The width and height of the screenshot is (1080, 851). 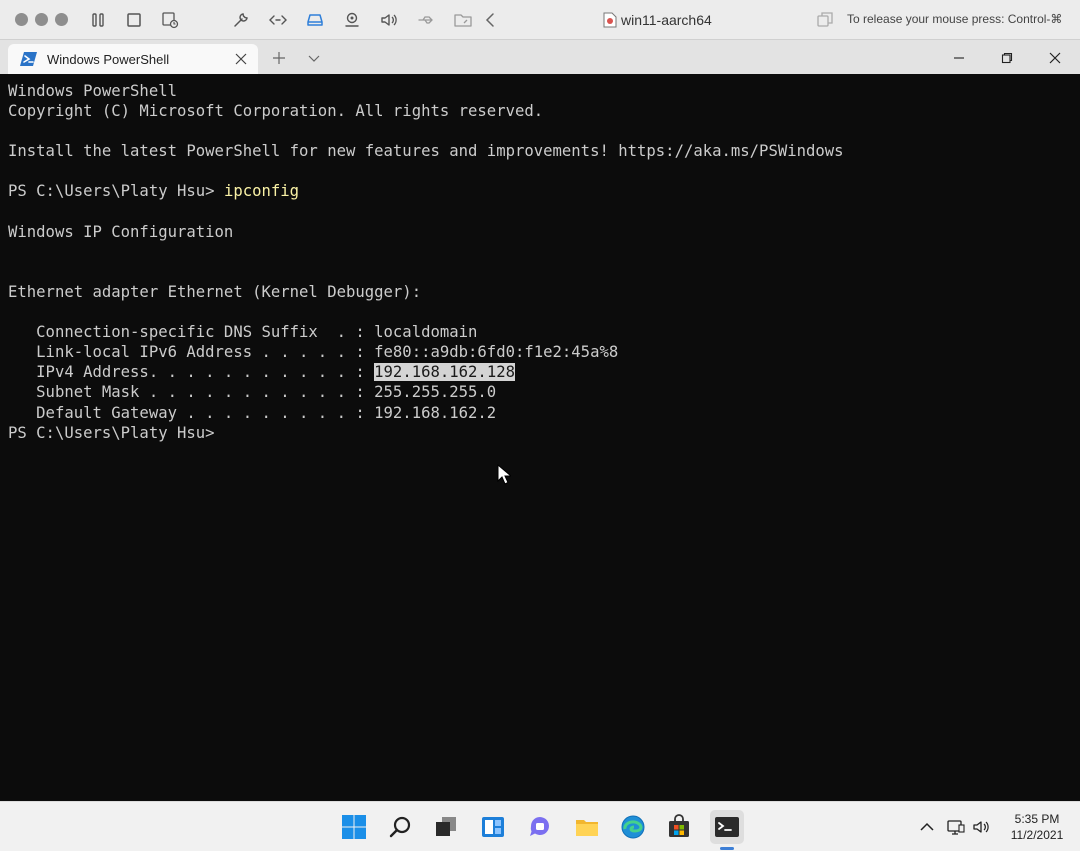 I want to click on task-view-button, so click(x=446, y=827).